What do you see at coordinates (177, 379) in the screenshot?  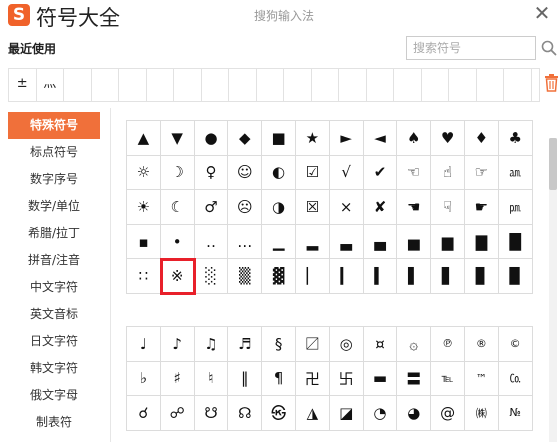 I see `symbol-cell: ♯` at bounding box center [177, 379].